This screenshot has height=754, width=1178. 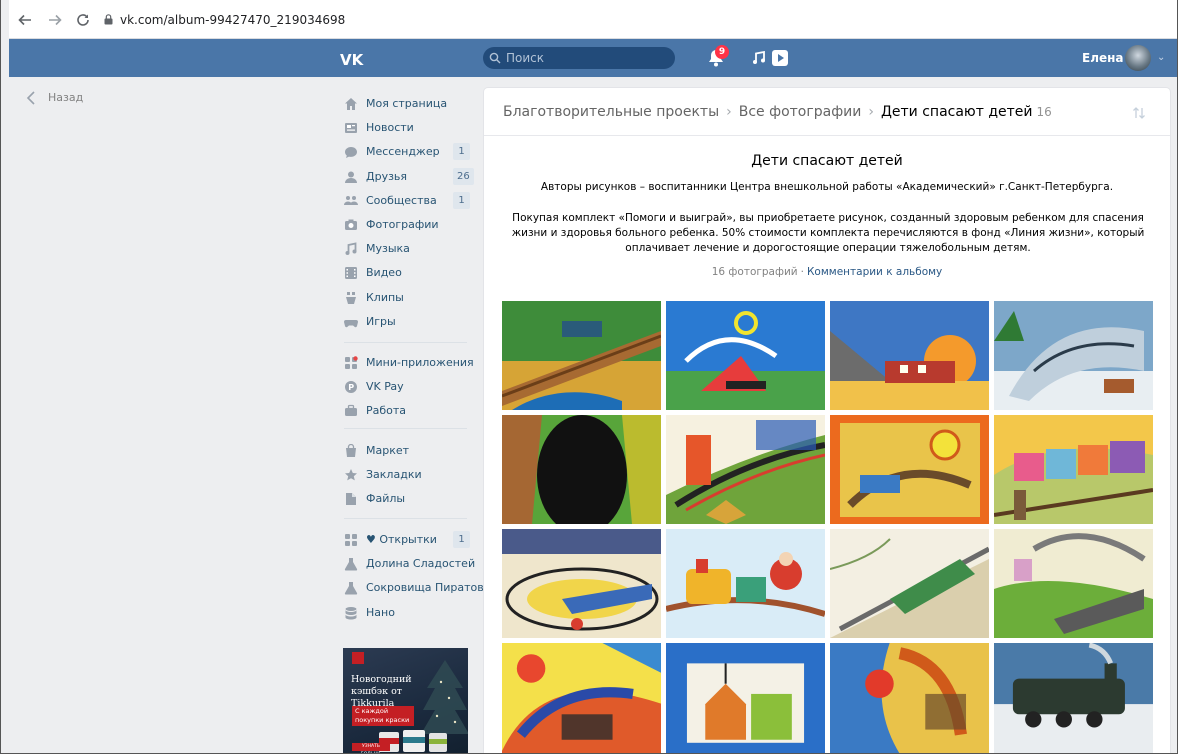 I want to click on camera-icon, so click(x=351, y=225).